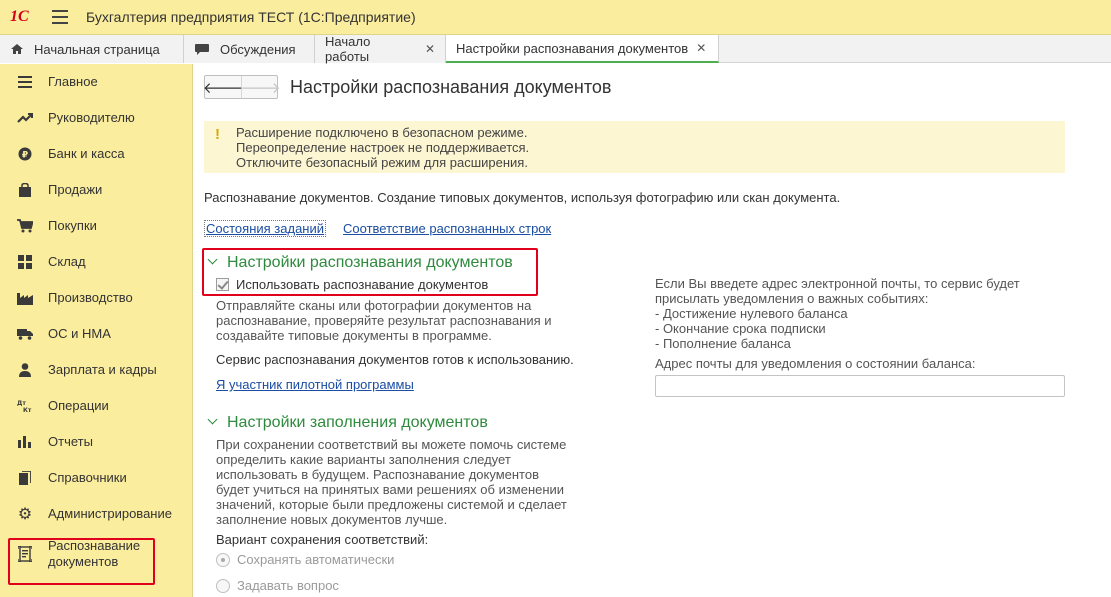 The width and height of the screenshot is (1111, 597). What do you see at coordinates (202, 49) in the screenshot?
I see `chat-icon` at bounding box center [202, 49].